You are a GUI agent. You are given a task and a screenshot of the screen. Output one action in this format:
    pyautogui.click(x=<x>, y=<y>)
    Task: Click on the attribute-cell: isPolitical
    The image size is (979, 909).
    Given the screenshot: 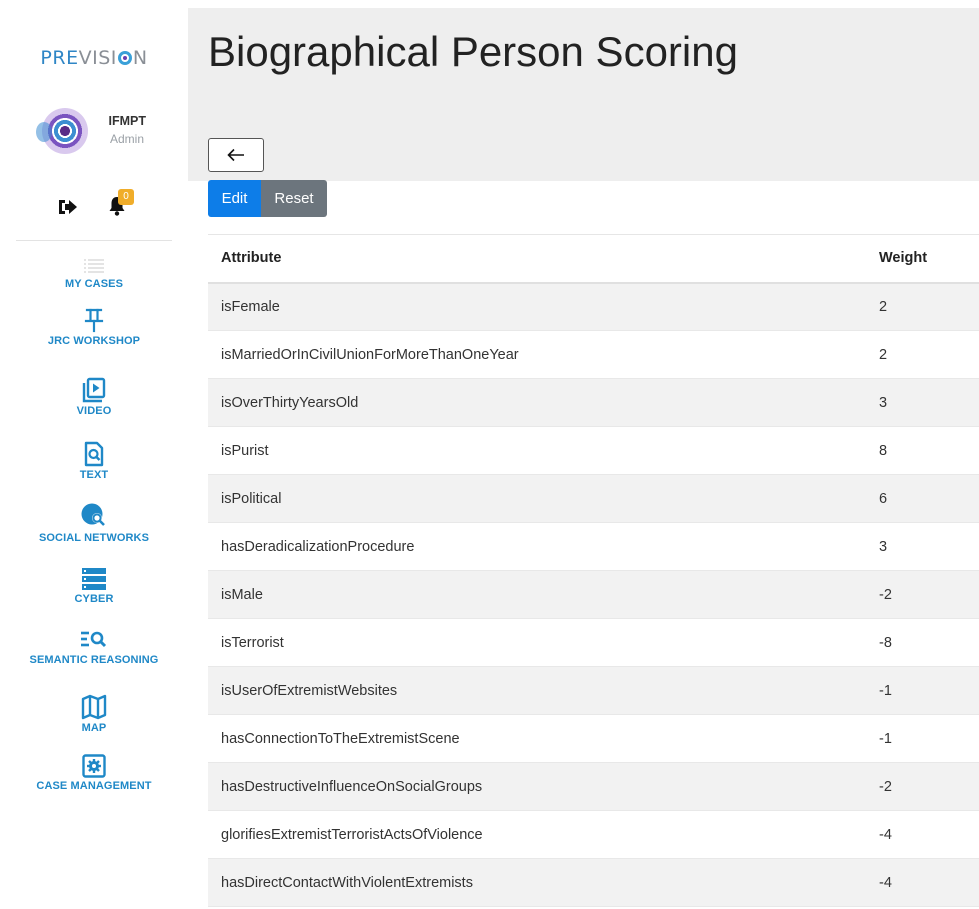 What is the action you would take?
    pyautogui.click(x=537, y=498)
    